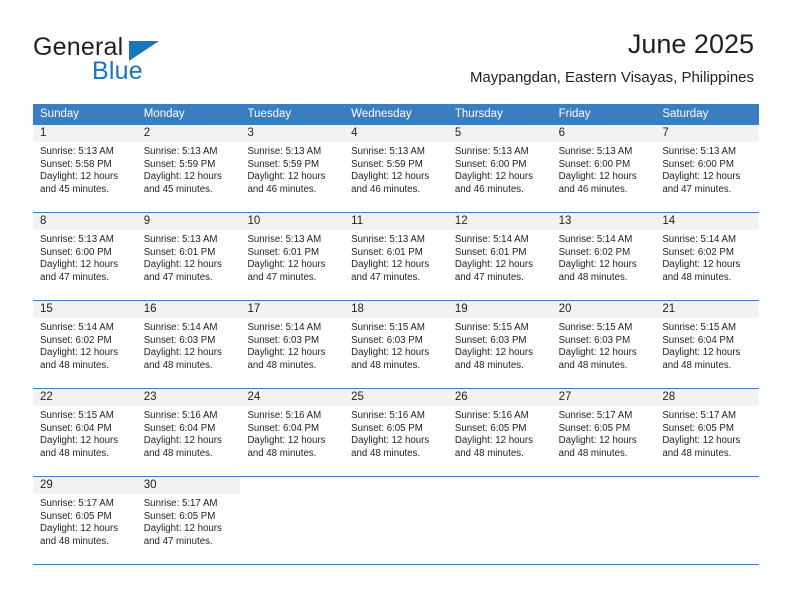 Image resolution: width=792 pixels, height=612 pixels. Describe the element at coordinates (180, 503) in the screenshot. I see `sunrise-text: Sunrise: 5:17 AM` at that location.